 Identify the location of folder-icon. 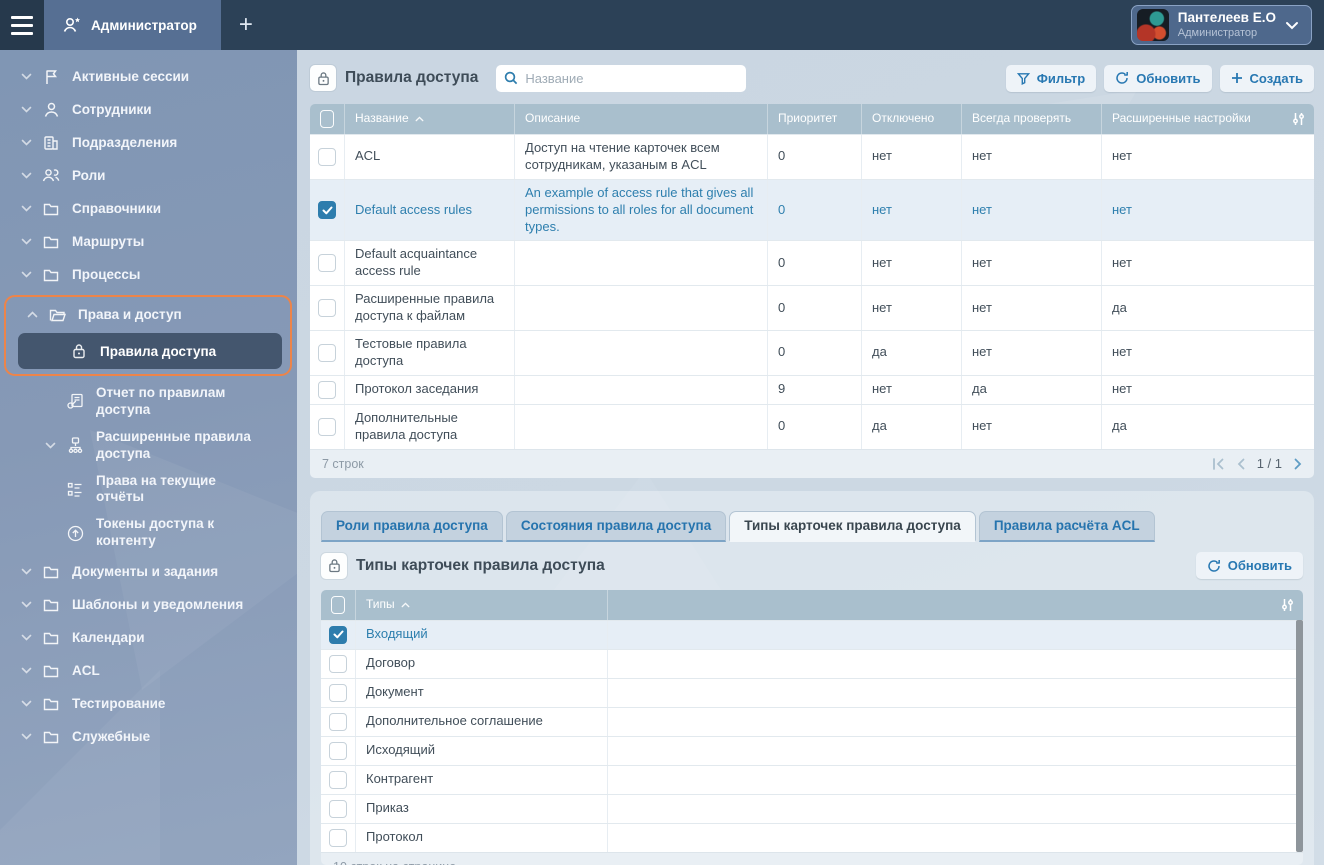
(51, 605).